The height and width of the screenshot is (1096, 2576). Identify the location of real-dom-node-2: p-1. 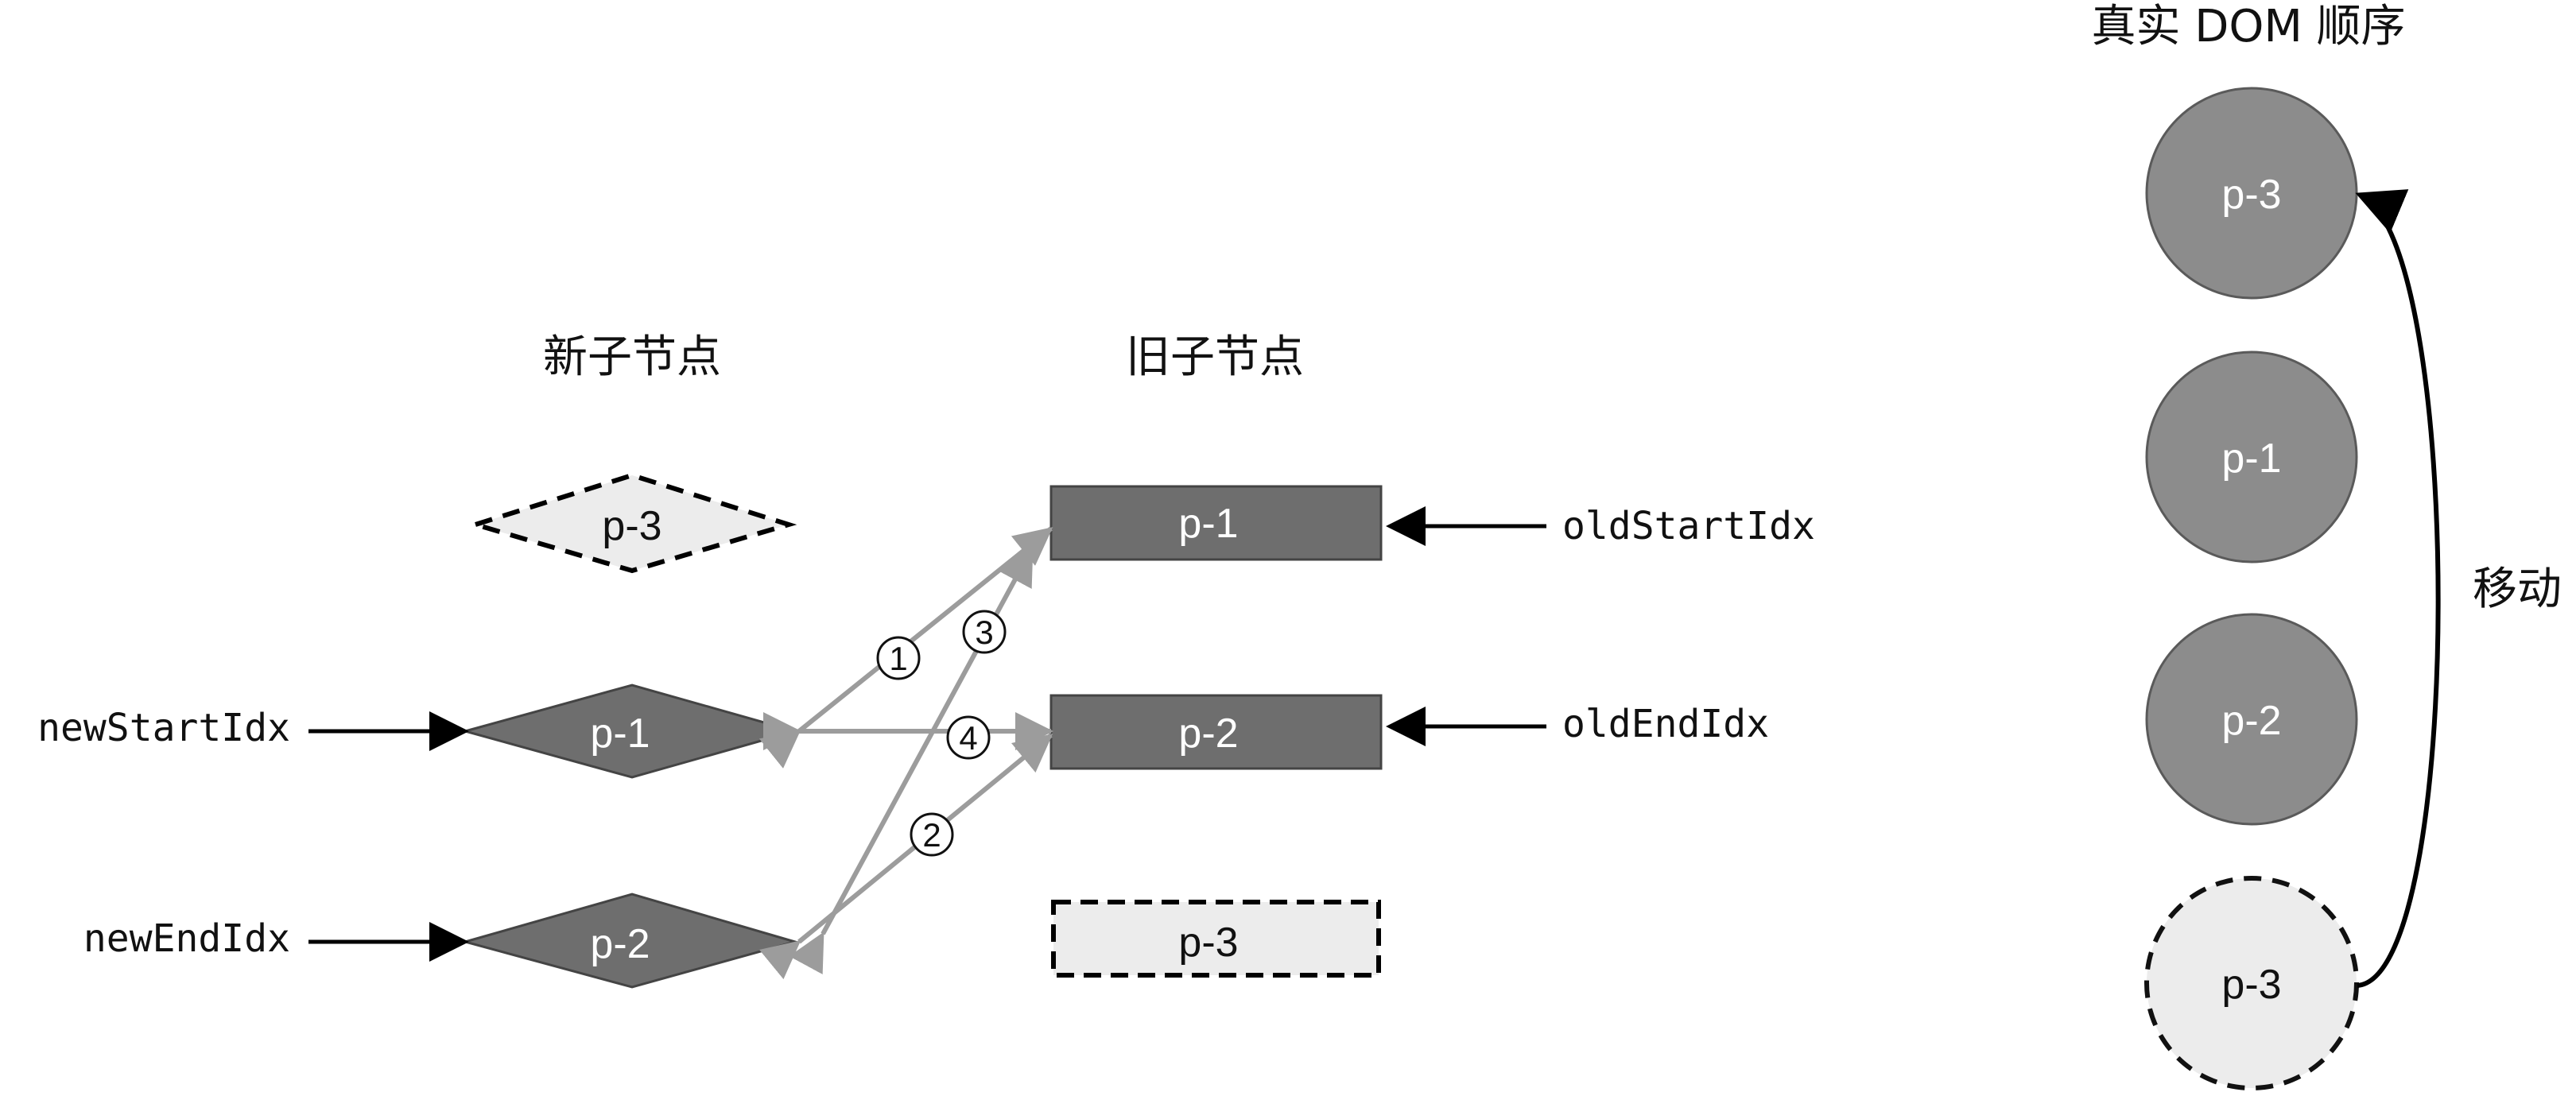
(2252, 456).